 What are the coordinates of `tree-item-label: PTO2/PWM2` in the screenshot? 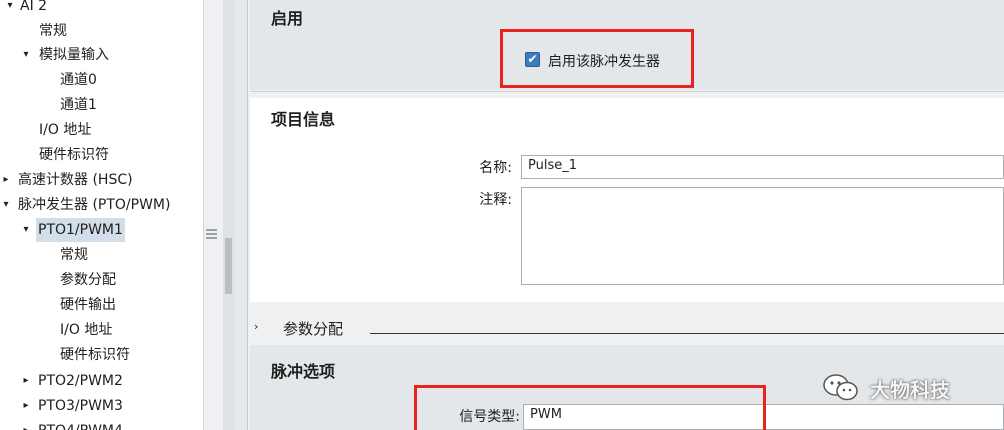 It's located at (80, 381).